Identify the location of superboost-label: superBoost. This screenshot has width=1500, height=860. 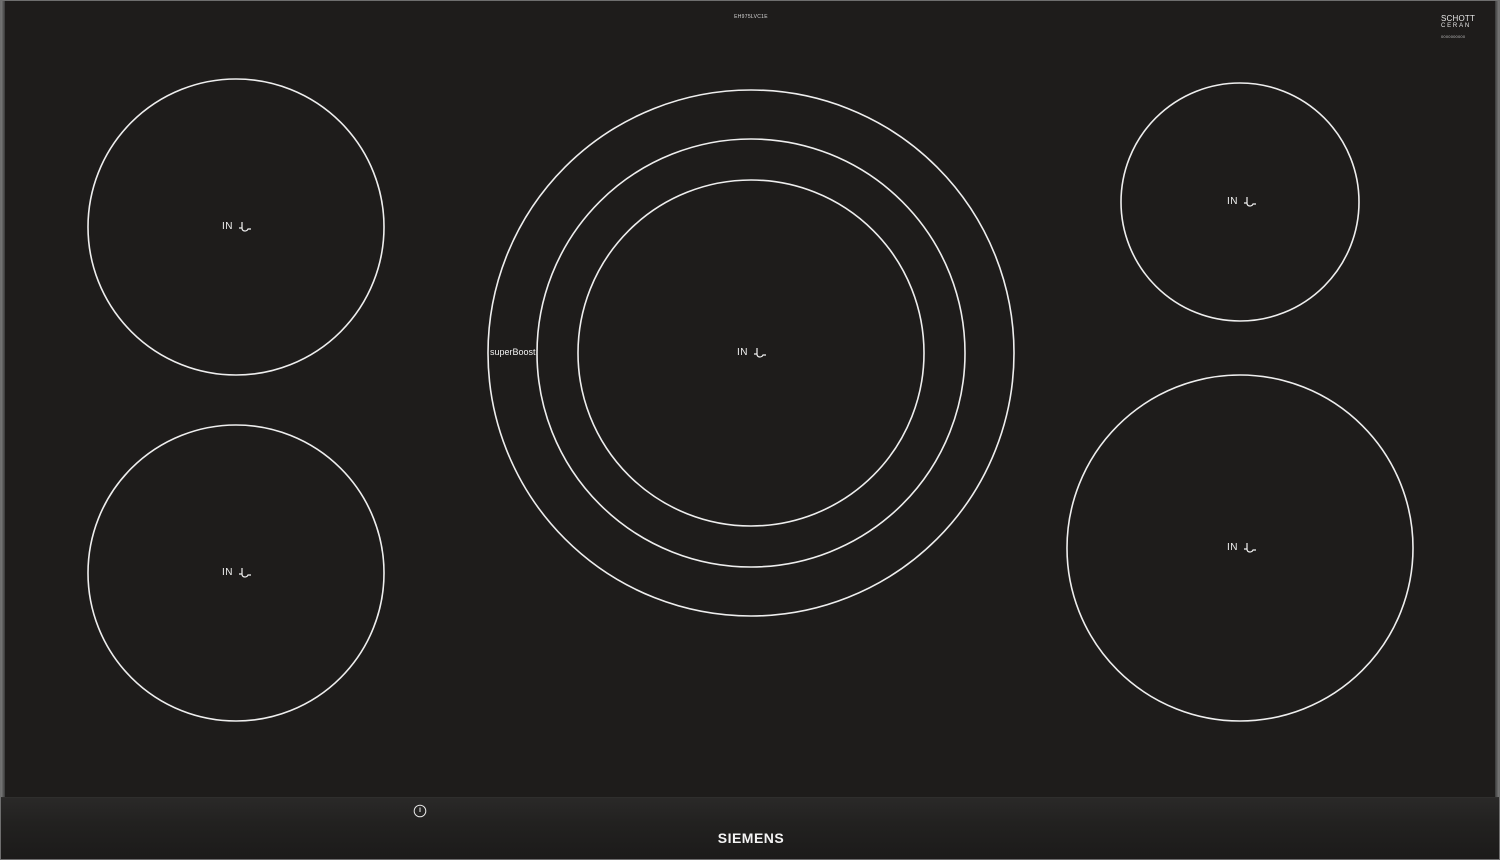
(513, 352).